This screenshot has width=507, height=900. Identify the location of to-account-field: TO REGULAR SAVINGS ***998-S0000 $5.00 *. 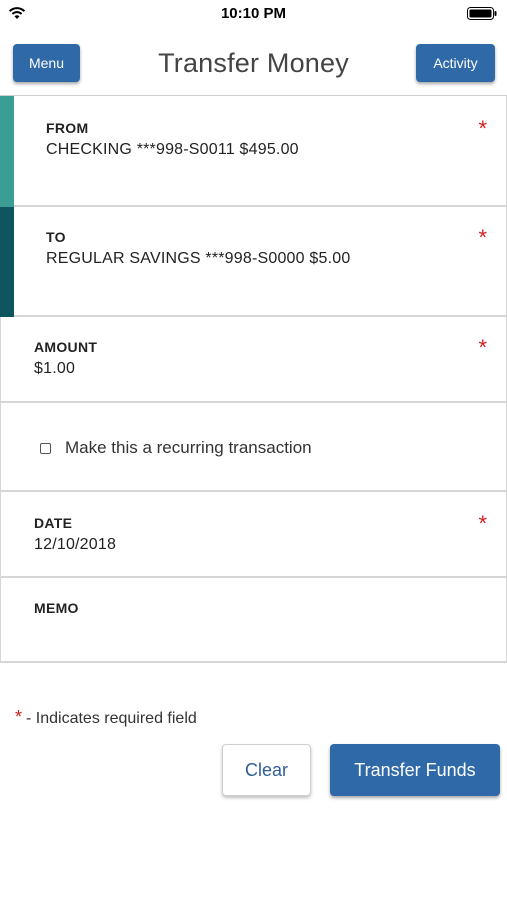
(253, 262).